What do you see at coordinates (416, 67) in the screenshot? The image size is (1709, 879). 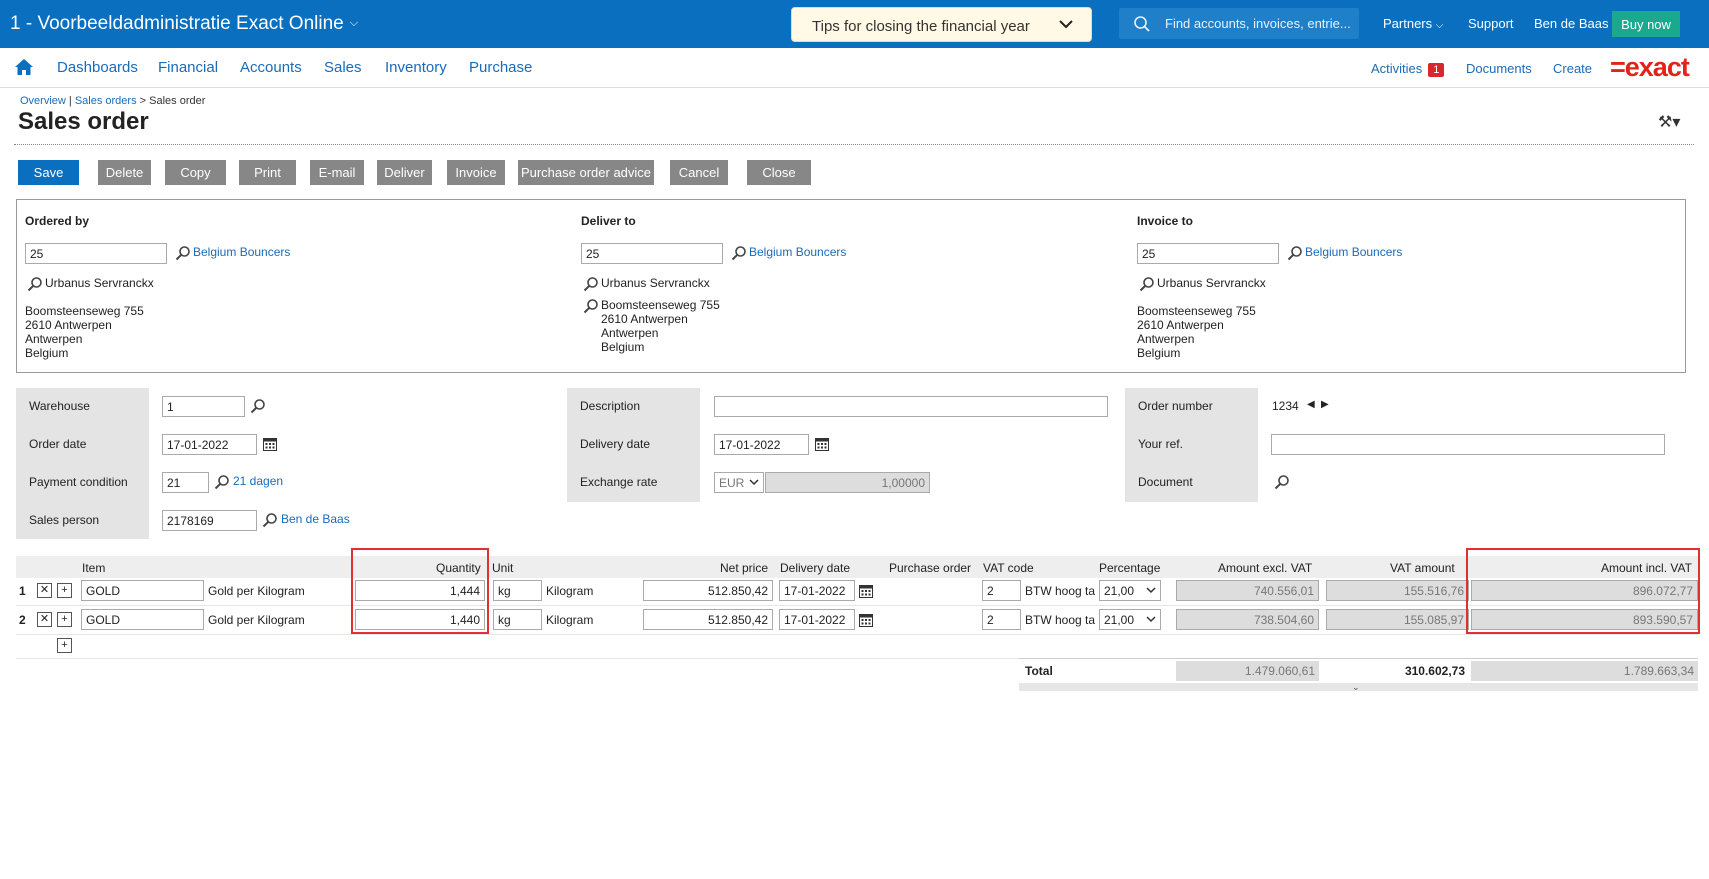 I see `menu-item-inventory: Inventory` at bounding box center [416, 67].